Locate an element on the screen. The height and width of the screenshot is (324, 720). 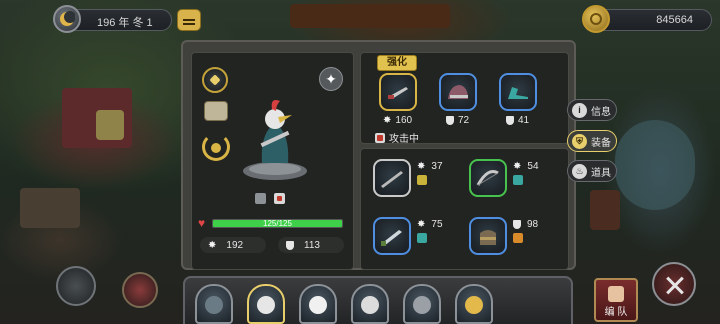
helmet-icon is located at coordinates (458, 92).